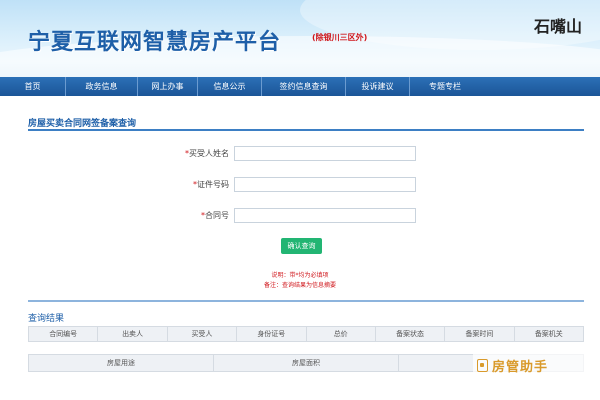 This screenshot has width=600, height=400. I want to click on id-number-input, so click(325, 184).